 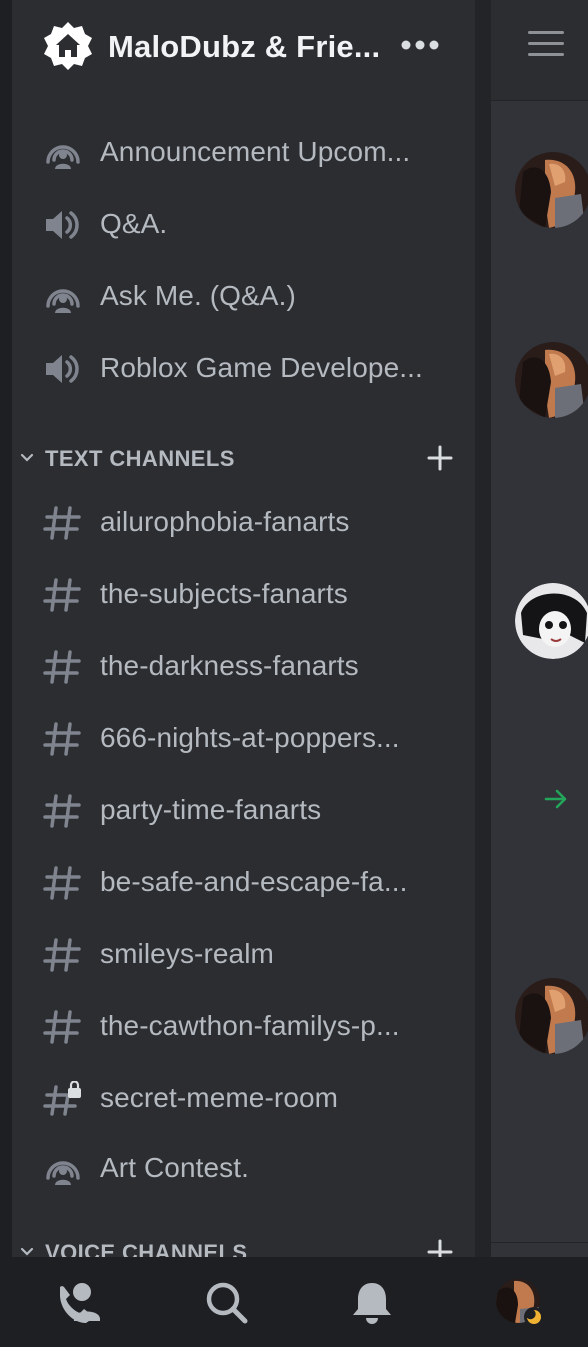 I want to click on channel-qa: Q&A., so click(x=243, y=224).